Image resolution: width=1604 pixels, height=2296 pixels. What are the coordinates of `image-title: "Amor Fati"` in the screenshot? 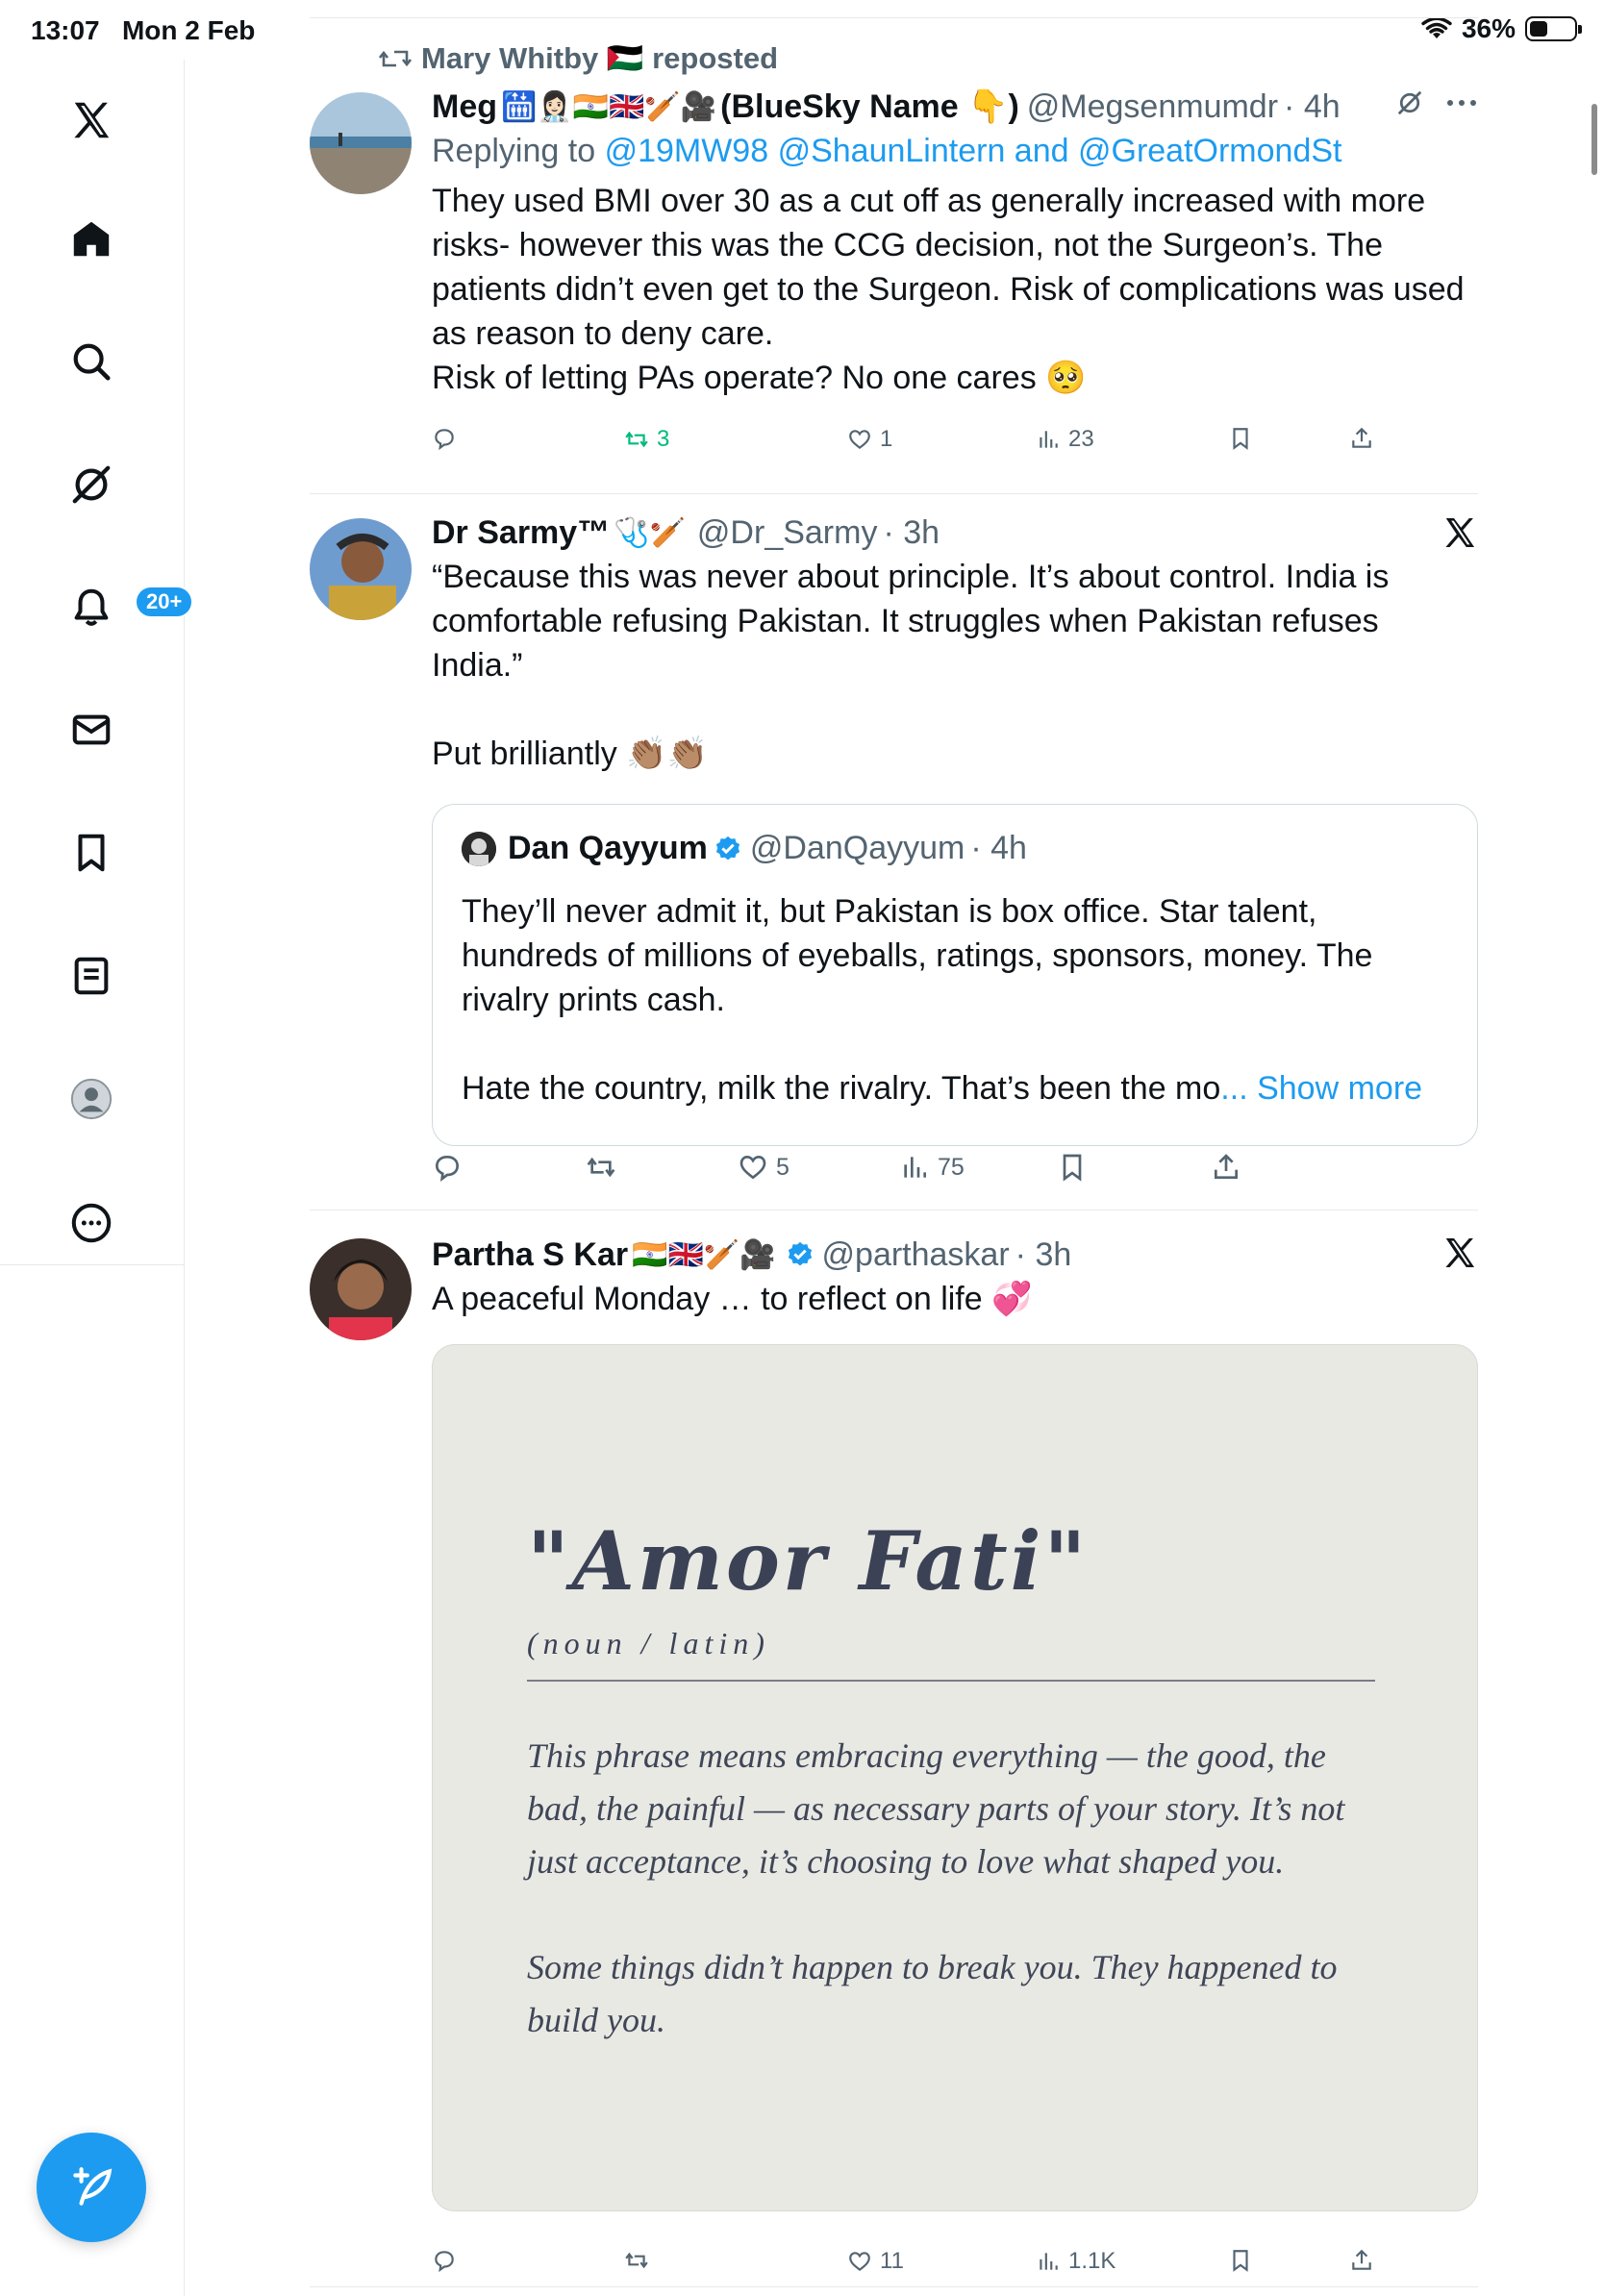 It's located at (808, 1561).